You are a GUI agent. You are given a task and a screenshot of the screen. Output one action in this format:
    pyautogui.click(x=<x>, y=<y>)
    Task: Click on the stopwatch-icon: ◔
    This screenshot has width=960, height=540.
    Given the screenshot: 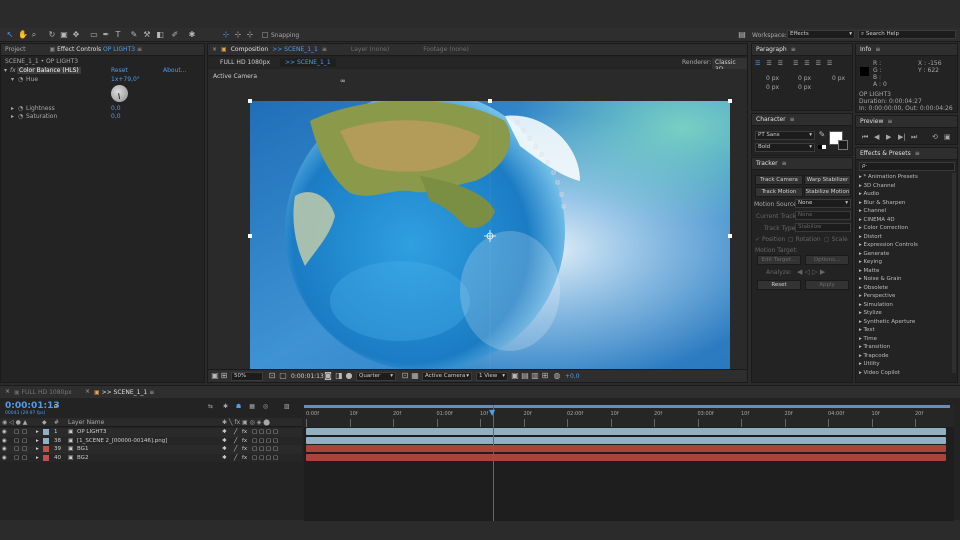 What is the action you would take?
    pyautogui.click(x=20, y=108)
    